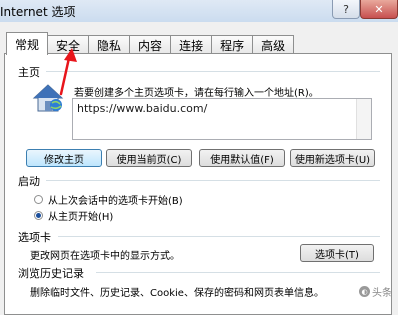 Image resolution: width=398 pixels, height=315 pixels. Describe the element at coordinates (27, 43) in the screenshot. I see `tab-general: 常规` at that location.